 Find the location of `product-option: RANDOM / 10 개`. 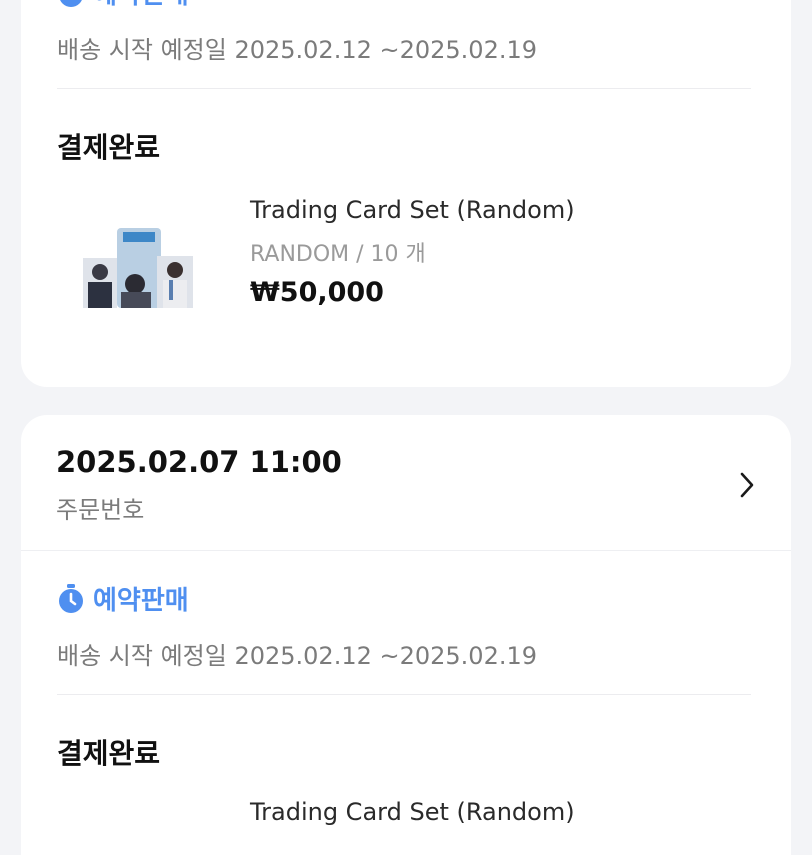

product-option: RANDOM / 10 개 is located at coordinates (338, 254).